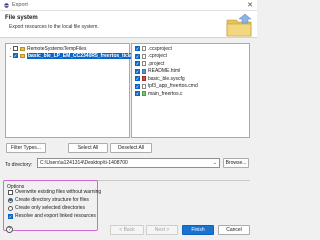  Describe the element at coordinates (58, 192) in the screenshot. I see `overwrite-label: Overwrite existing files without warning` at that location.